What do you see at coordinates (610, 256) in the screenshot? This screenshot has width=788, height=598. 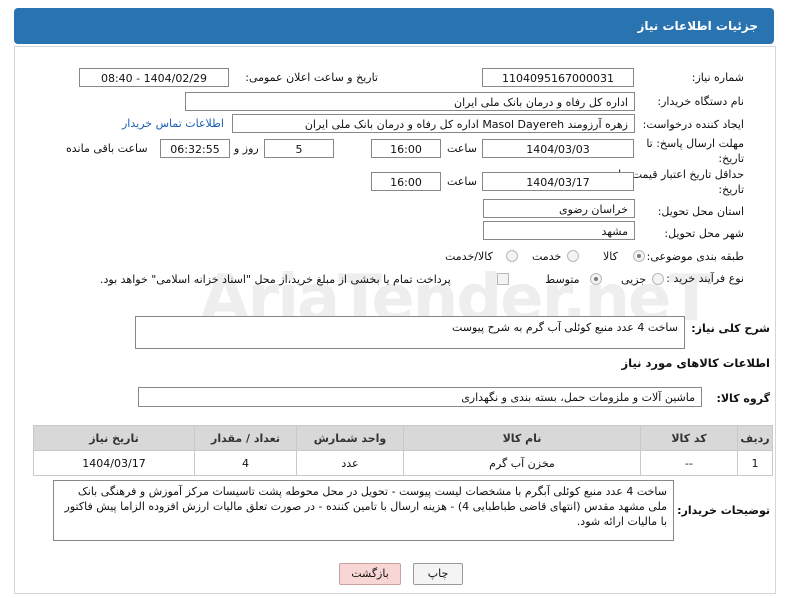 I see `category-option-goods: کالا` at bounding box center [610, 256].